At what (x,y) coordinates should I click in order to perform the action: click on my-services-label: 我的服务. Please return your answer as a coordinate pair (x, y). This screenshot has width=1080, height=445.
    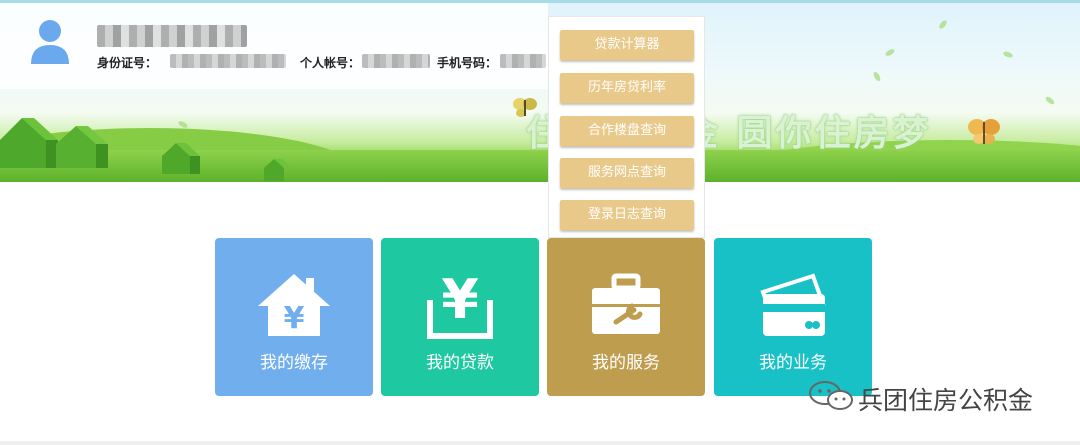
    Looking at the image, I should click on (626, 363).